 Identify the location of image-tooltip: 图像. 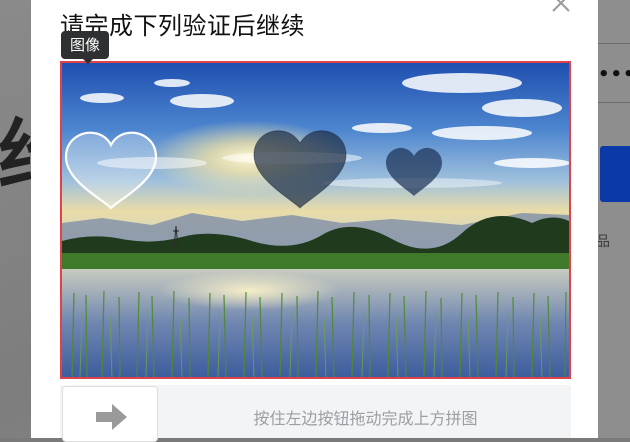
(85, 47).